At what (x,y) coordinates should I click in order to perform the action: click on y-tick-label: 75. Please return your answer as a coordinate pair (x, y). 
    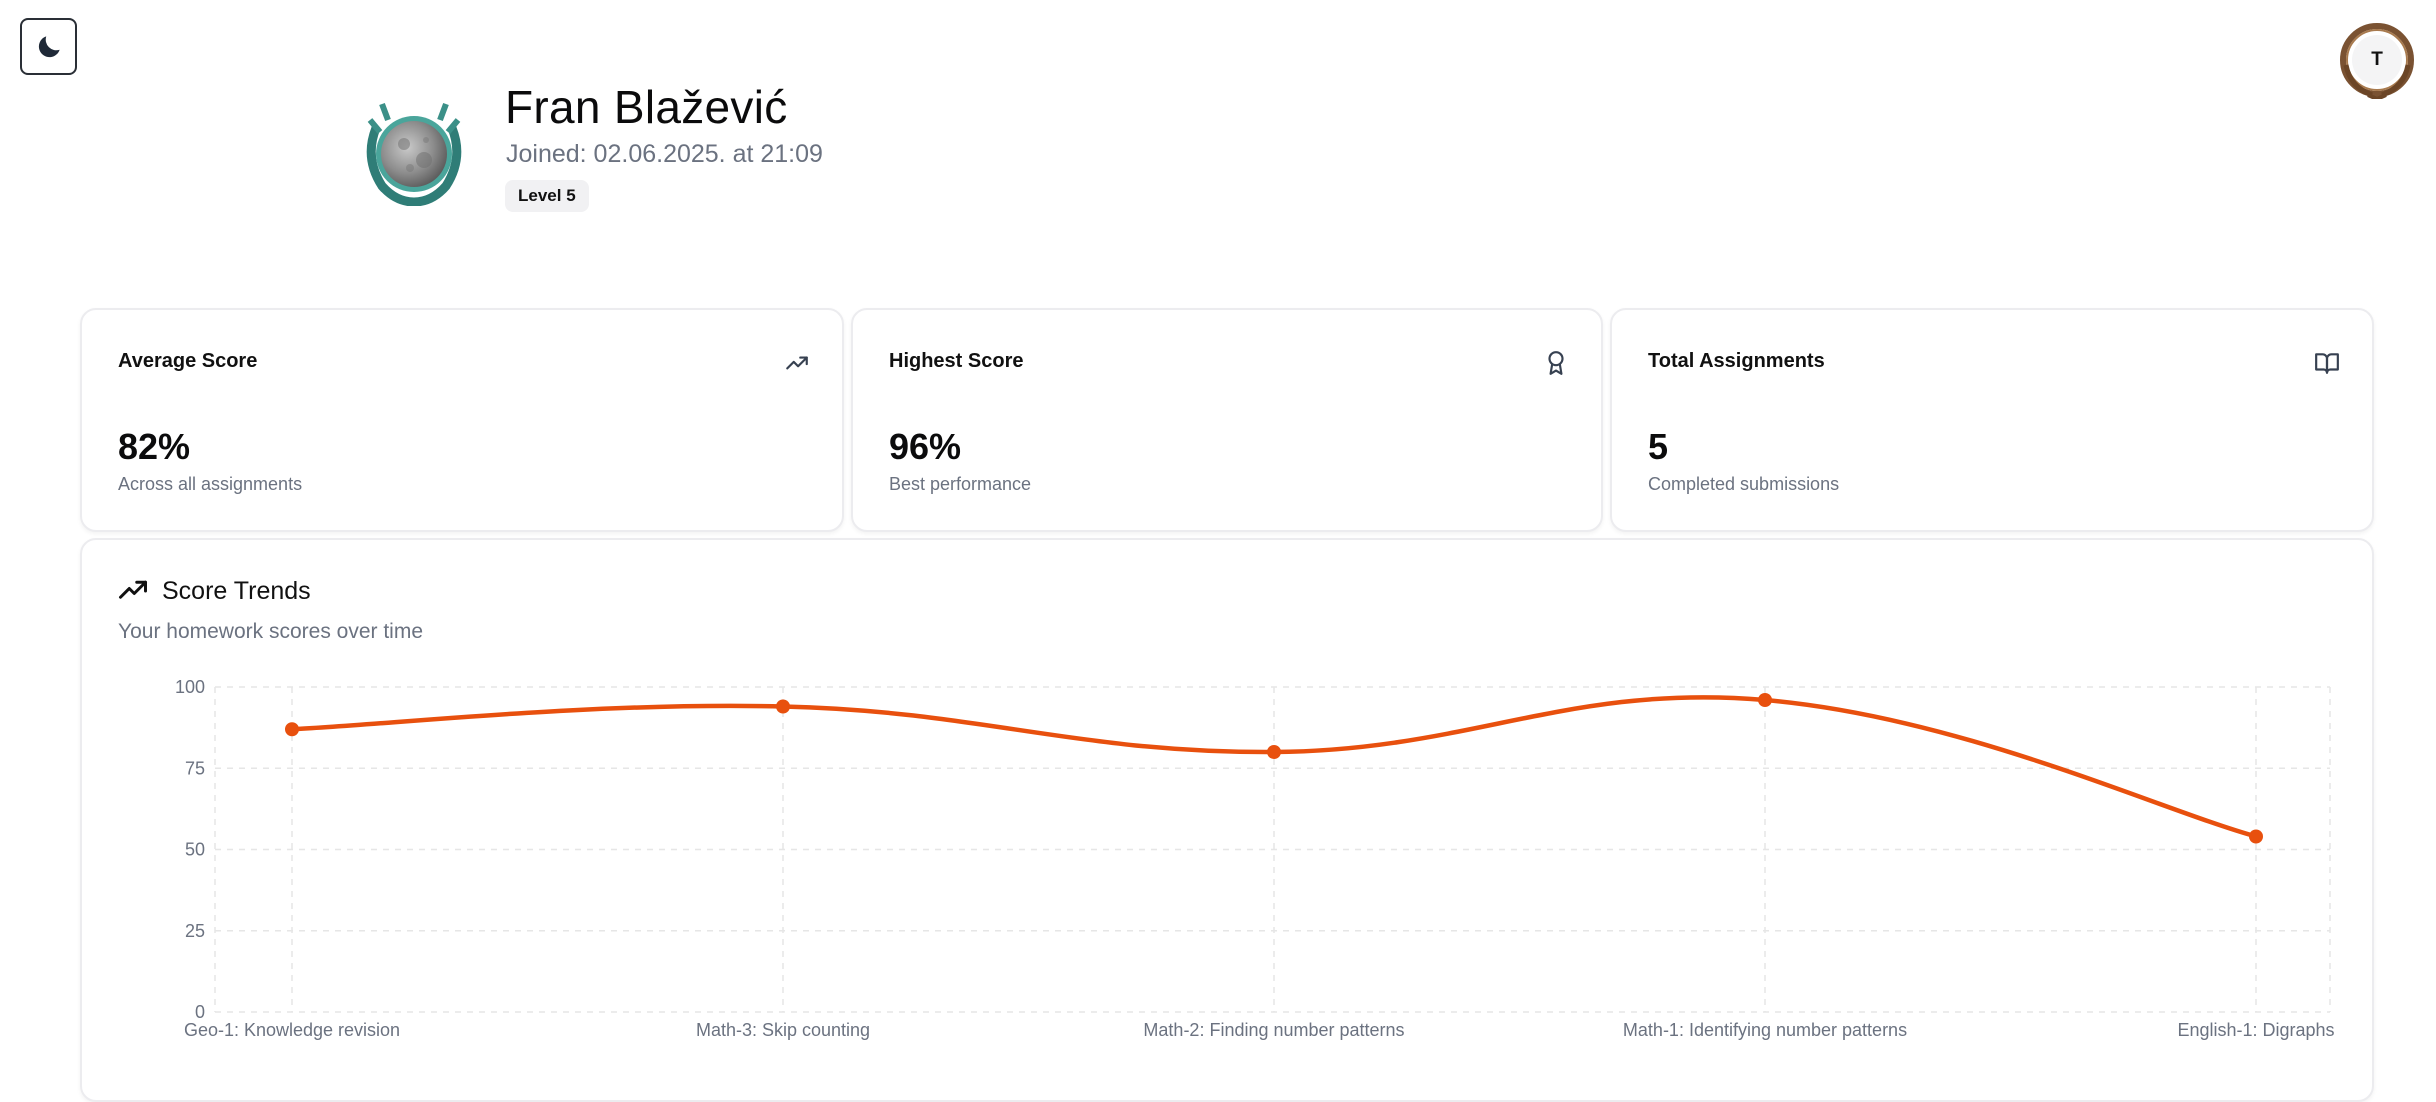
    Looking at the image, I should click on (195, 768).